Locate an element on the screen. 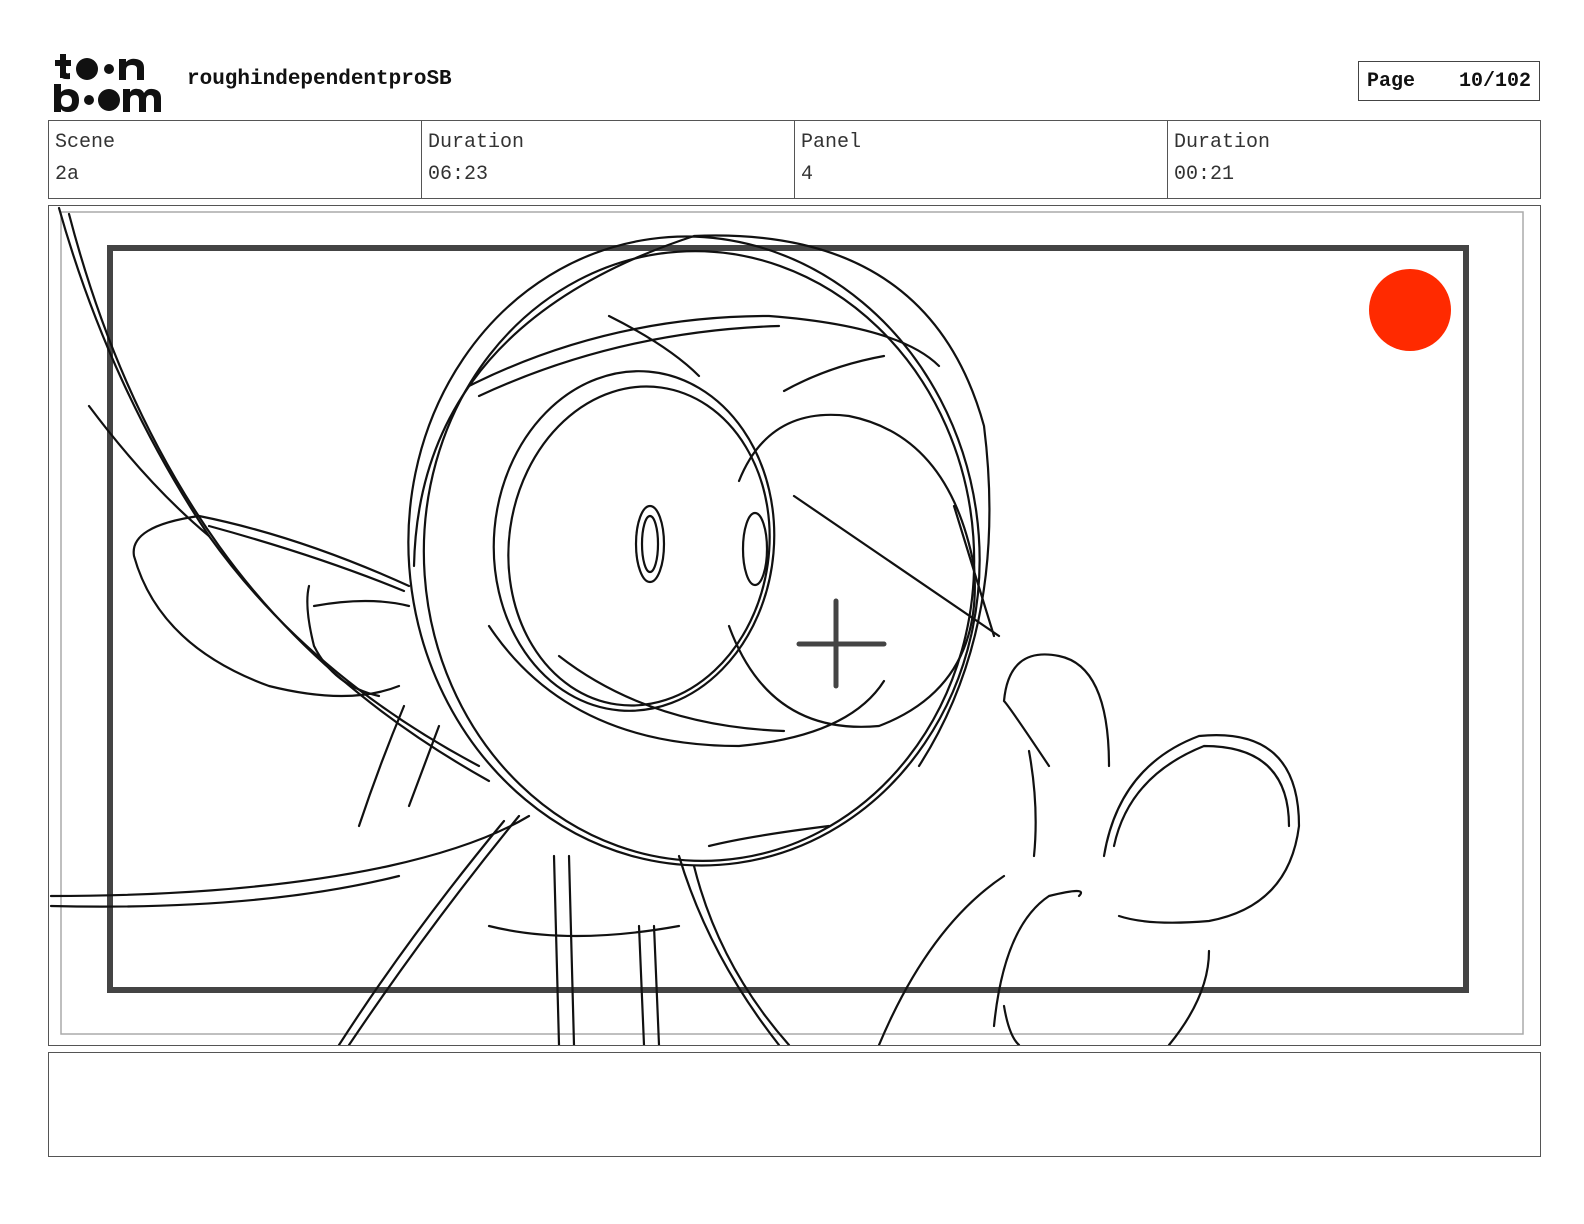 The width and height of the screenshot is (1584, 1224). page-number: 10/102 is located at coordinates (1494, 81).